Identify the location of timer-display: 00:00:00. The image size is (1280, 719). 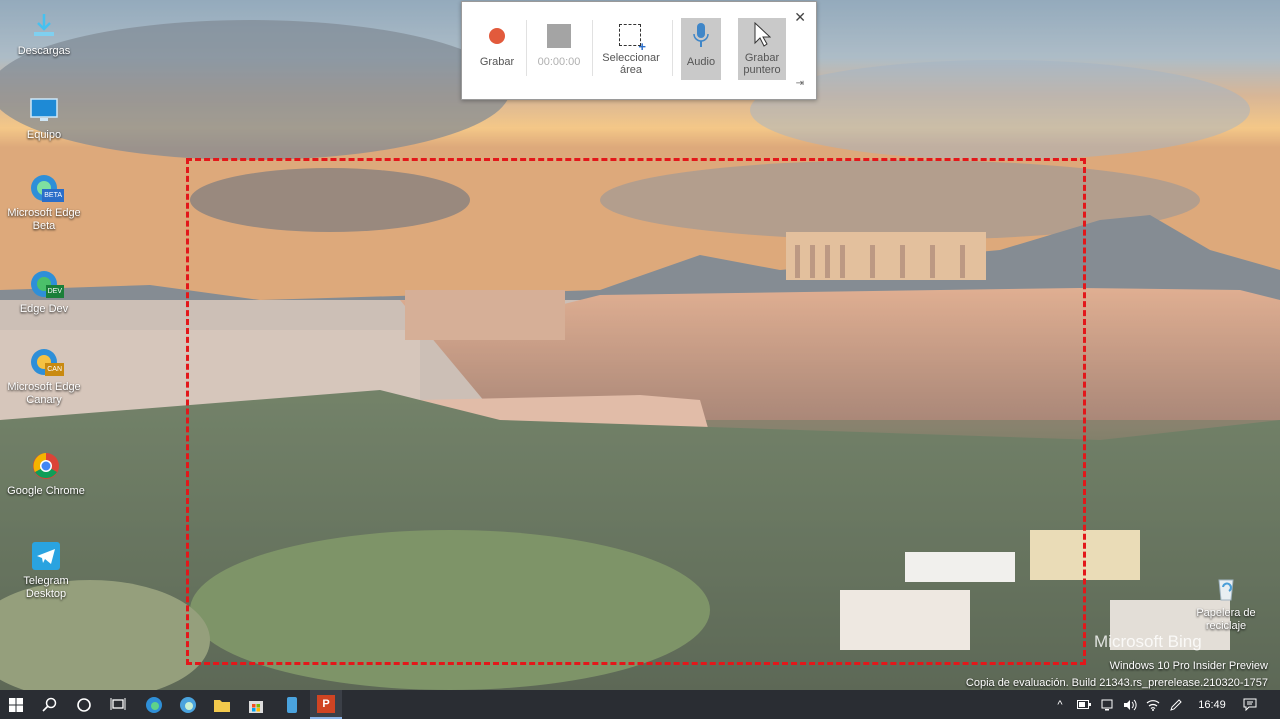
(559, 62).